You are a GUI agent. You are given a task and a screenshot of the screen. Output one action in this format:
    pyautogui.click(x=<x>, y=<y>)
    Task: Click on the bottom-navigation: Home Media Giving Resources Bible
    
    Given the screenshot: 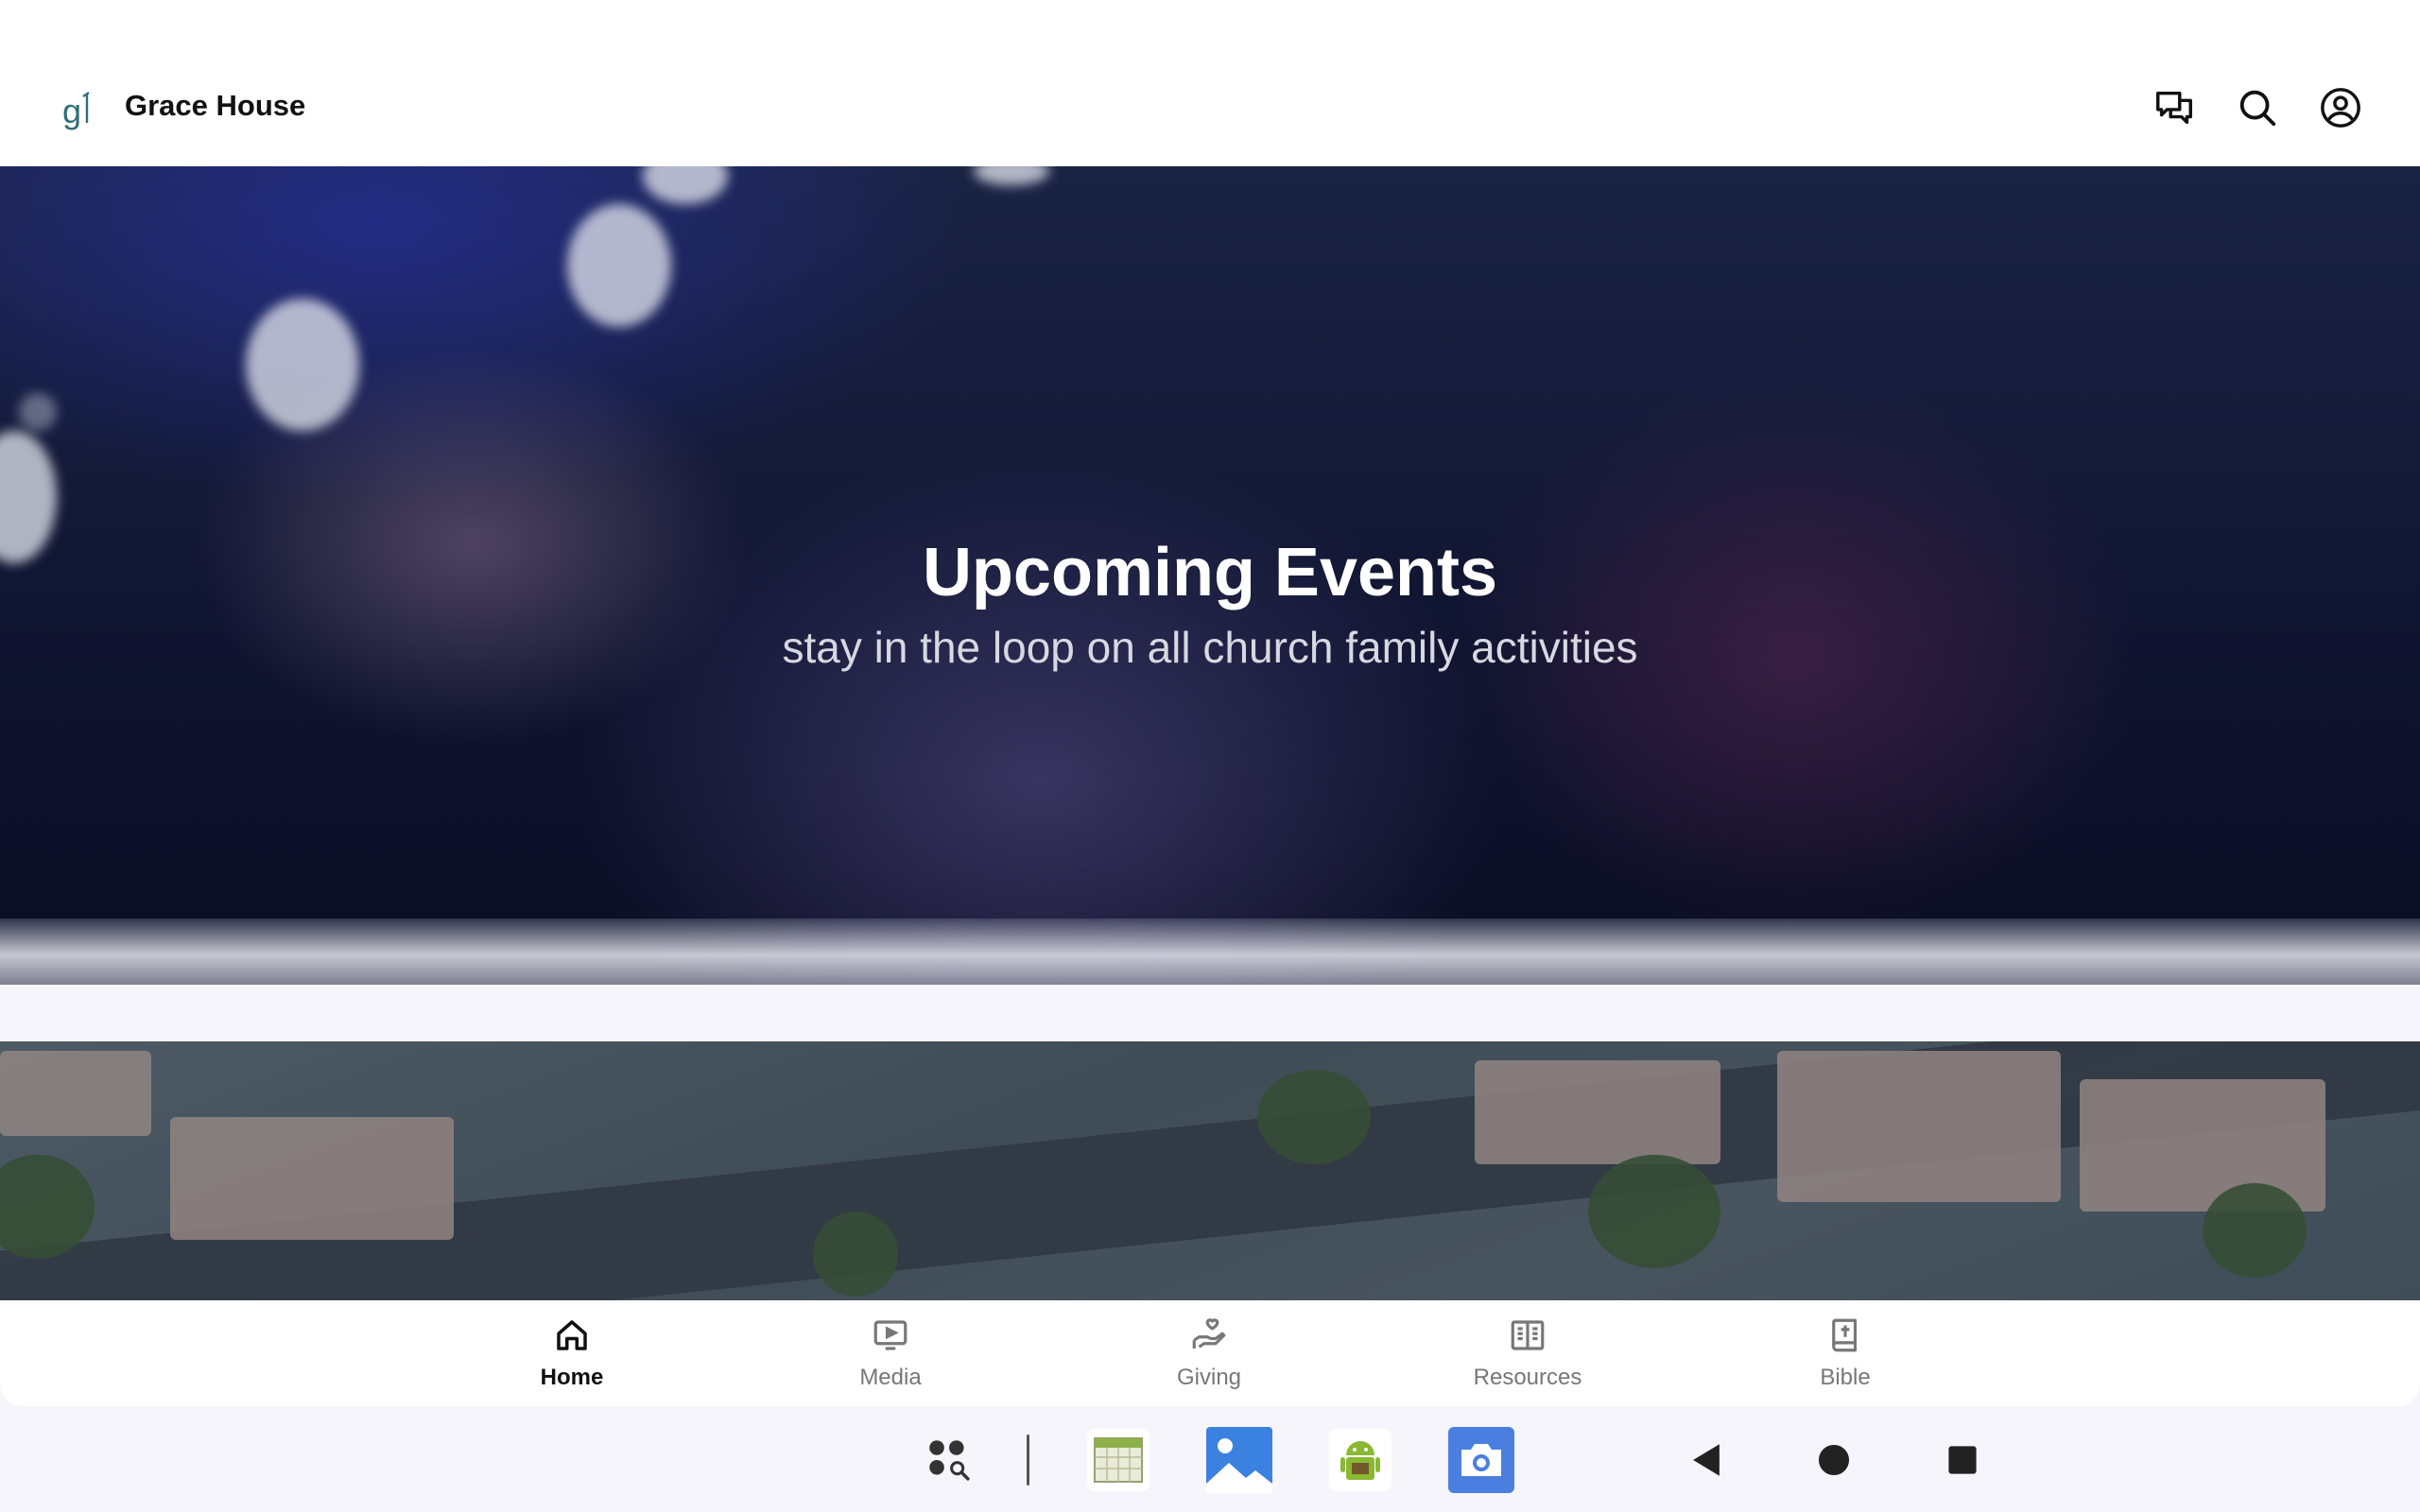 What is the action you would take?
    pyautogui.click(x=1210, y=1353)
    